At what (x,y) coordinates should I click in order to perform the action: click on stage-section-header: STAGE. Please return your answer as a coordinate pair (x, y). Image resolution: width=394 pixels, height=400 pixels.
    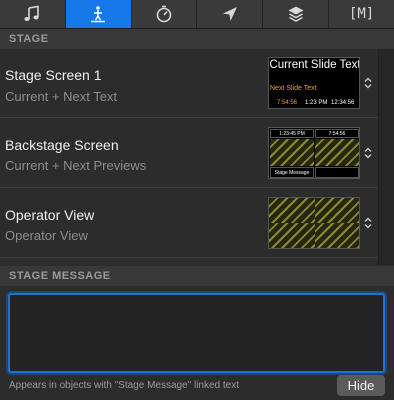
    Looking at the image, I should click on (197, 39).